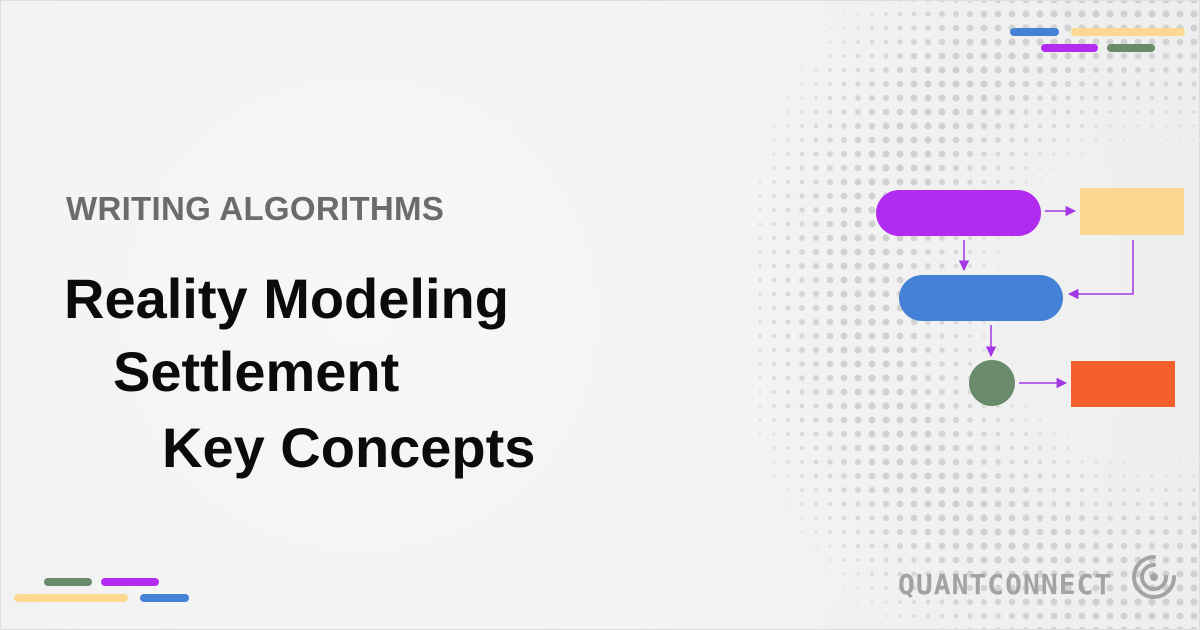  What do you see at coordinates (958, 213) in the screenshot?
I see `purple-pill-node` at bounding box center [958, 213].